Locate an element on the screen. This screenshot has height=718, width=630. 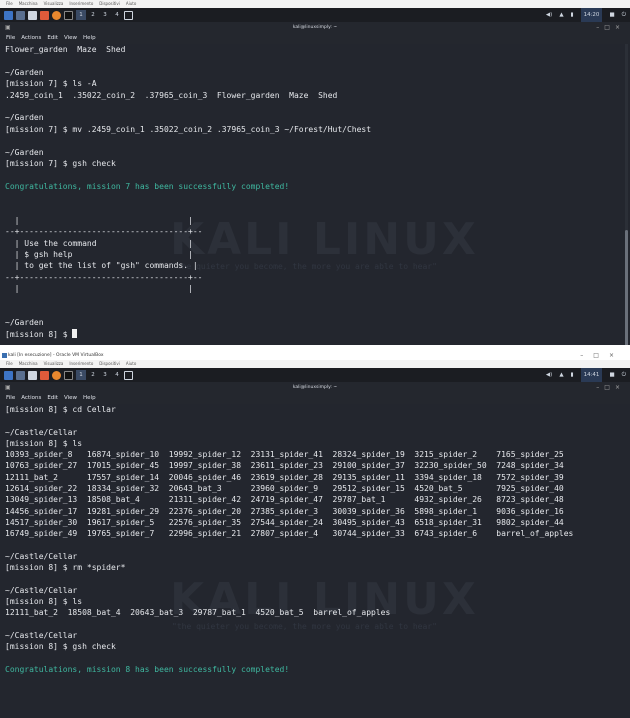
terminal-titlebar: ▣ kali@linuxsimply: ~ –□× is located at coordinates (315, 387).